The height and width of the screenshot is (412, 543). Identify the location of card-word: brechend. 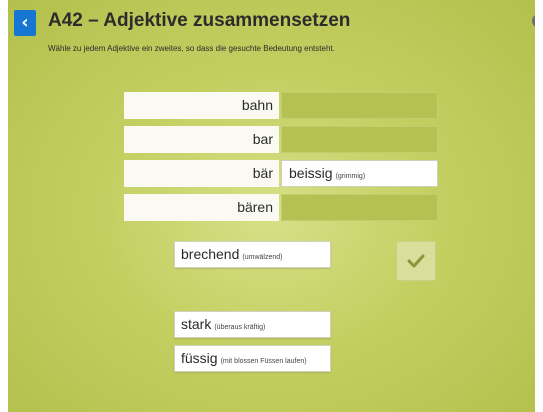
(210, 254).